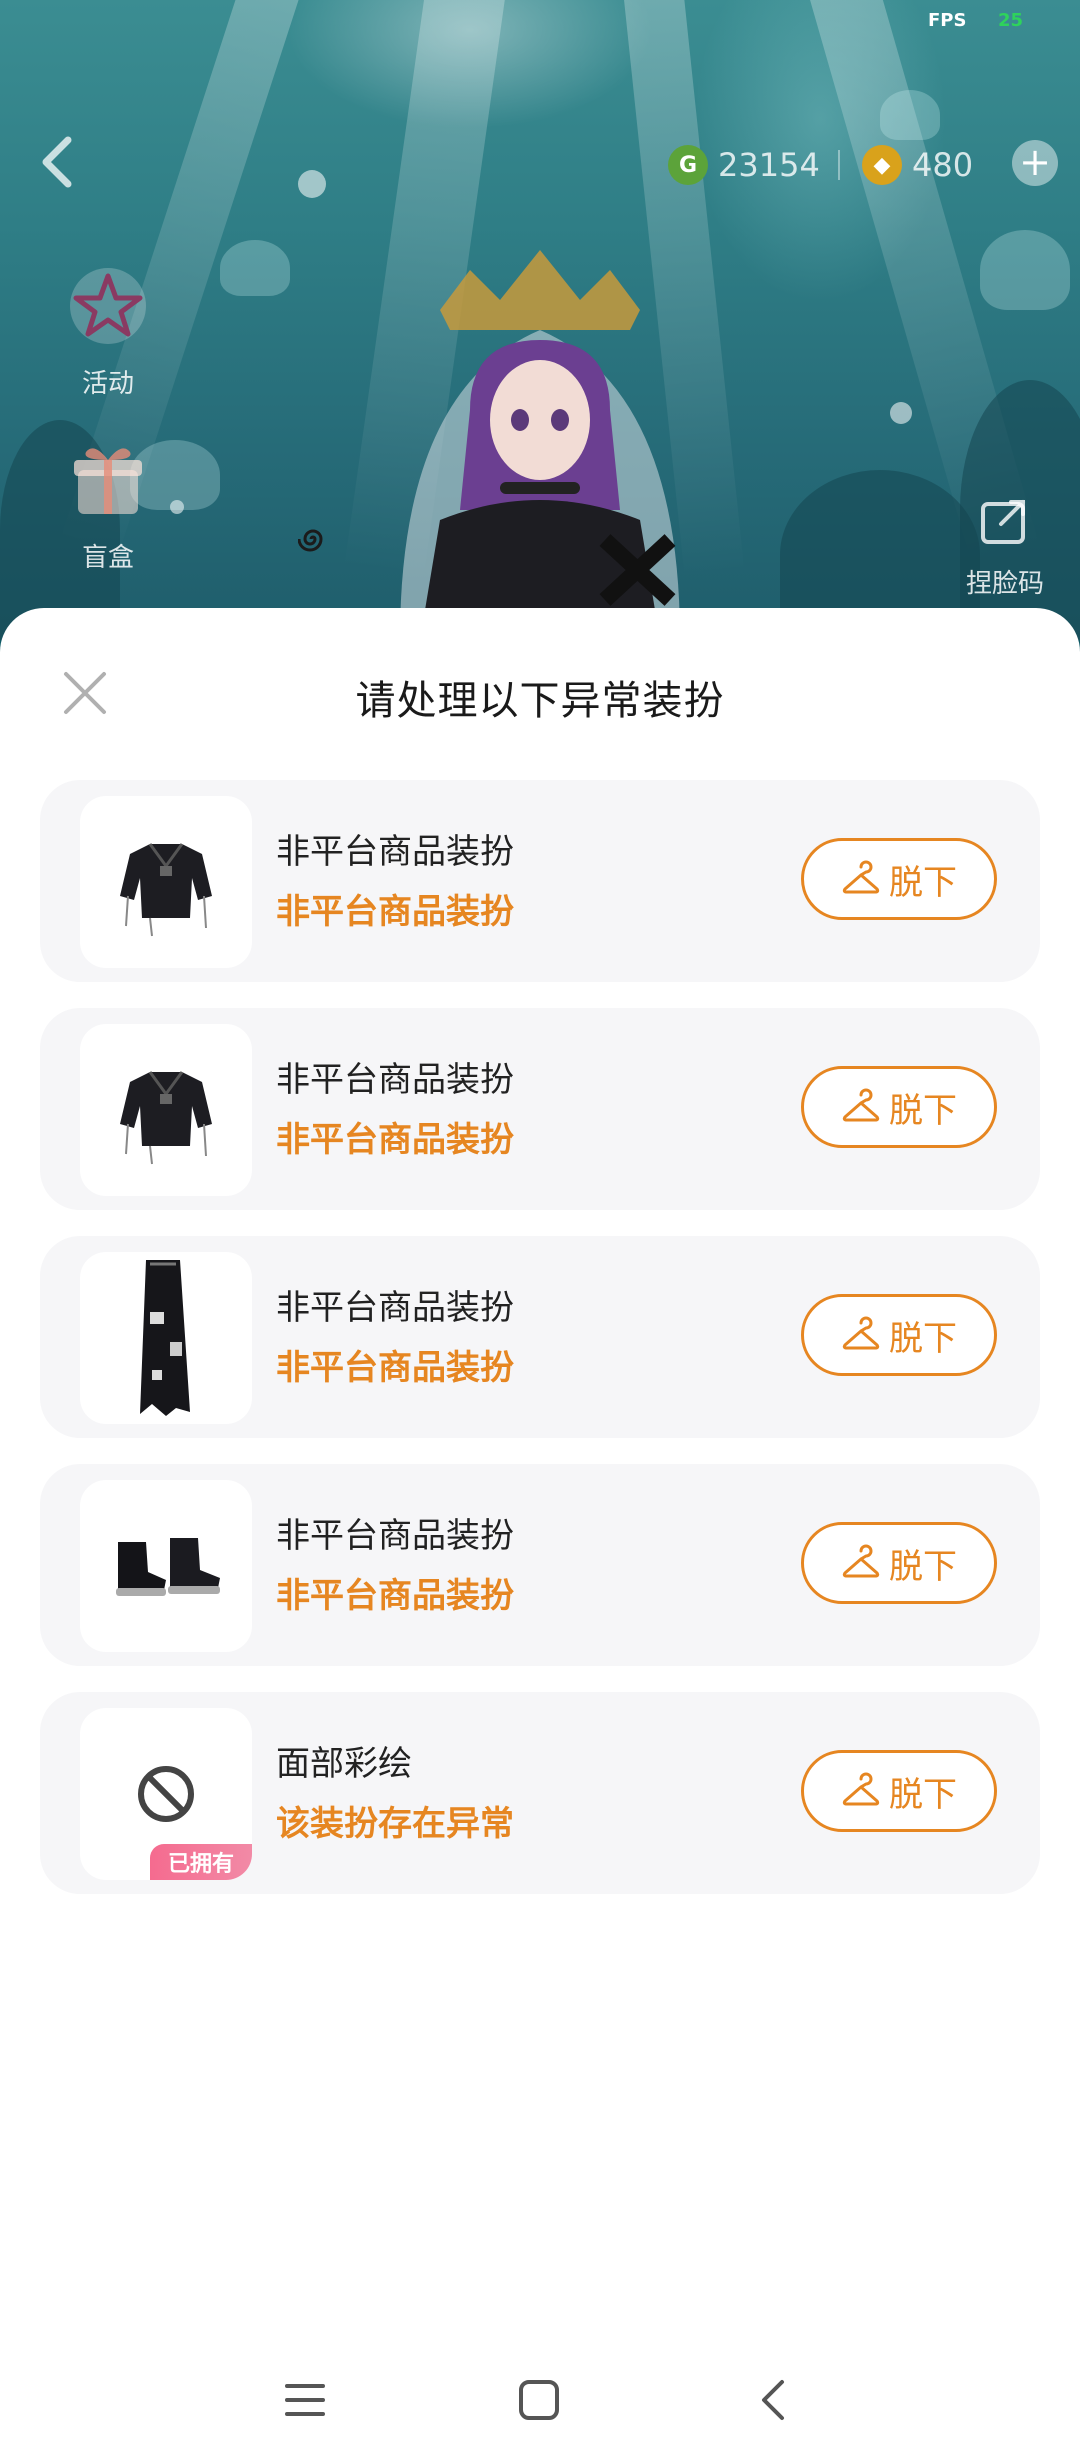  I want to click on item-thumbnail-boots, so click(166, 1566).